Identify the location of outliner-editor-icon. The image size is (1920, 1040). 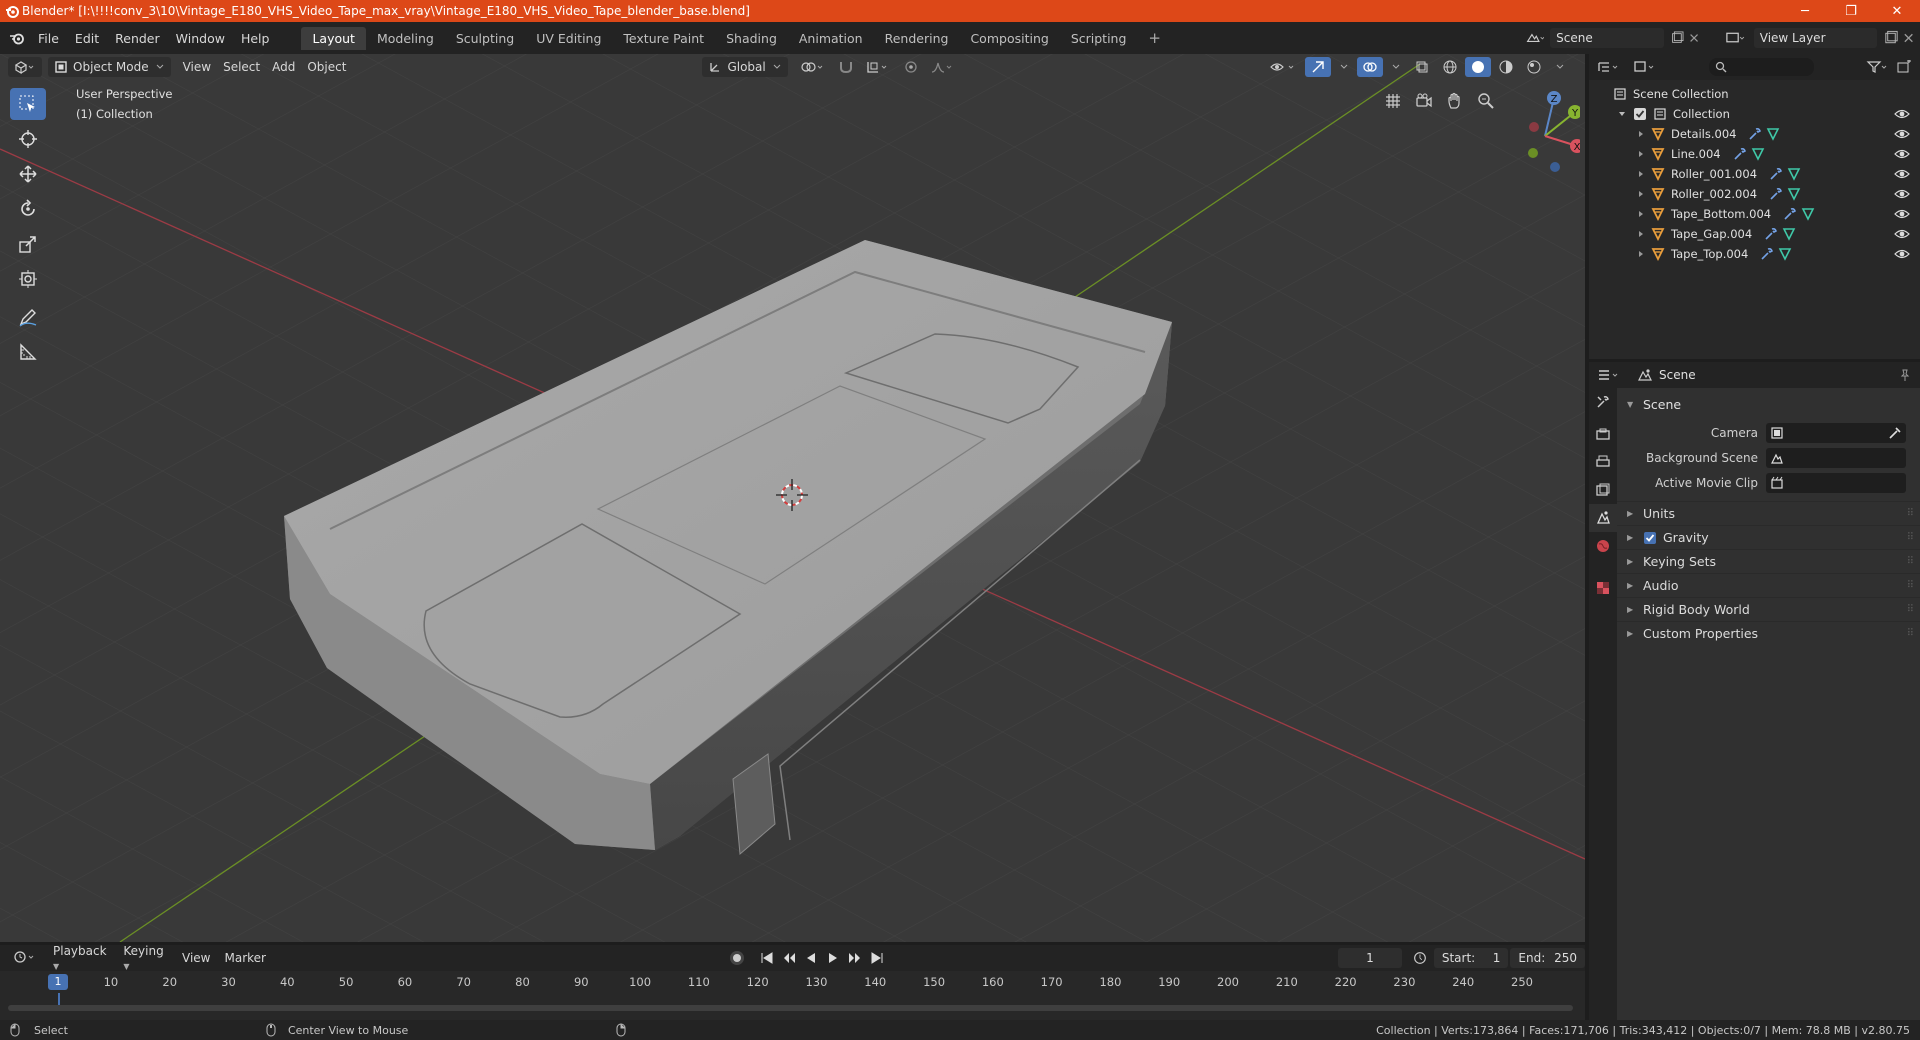
(1610, 67).